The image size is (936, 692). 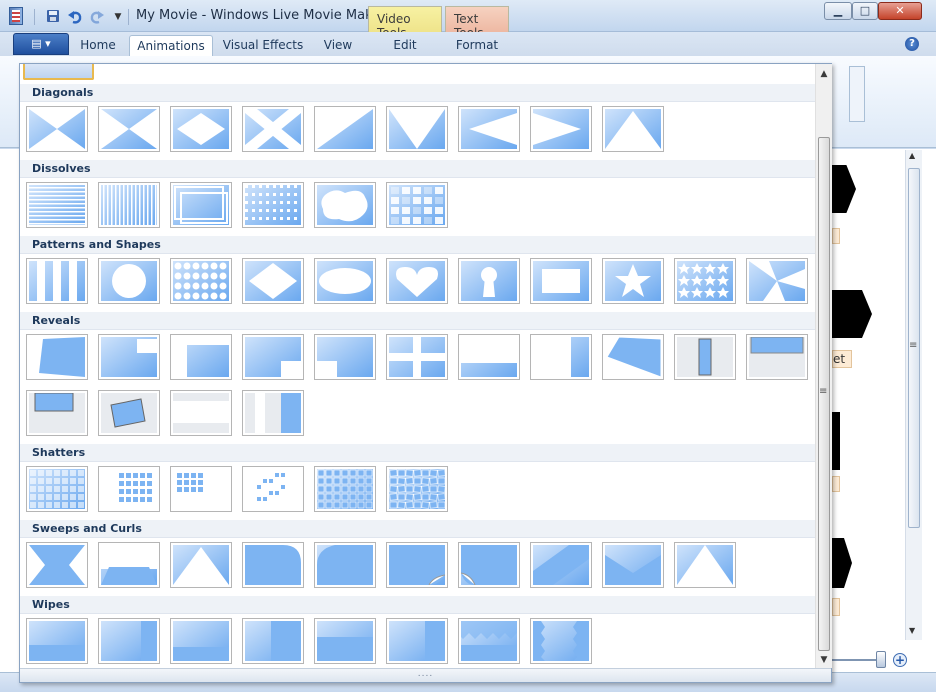 What do you see at coordinates (842, 359) in the screenshot?
I see `caption-label: et` at bounding box center [842, 359].